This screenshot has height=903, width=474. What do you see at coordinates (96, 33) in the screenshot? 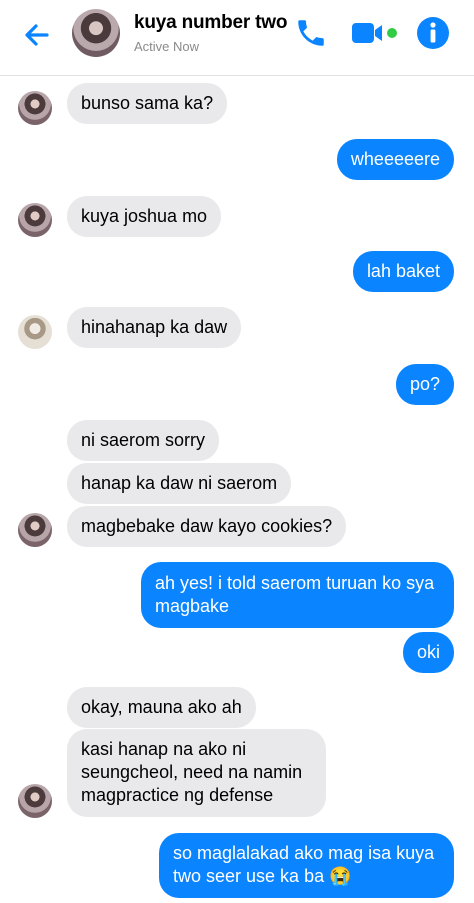
I see `contact-avatar` at bounding box center [96, 33].